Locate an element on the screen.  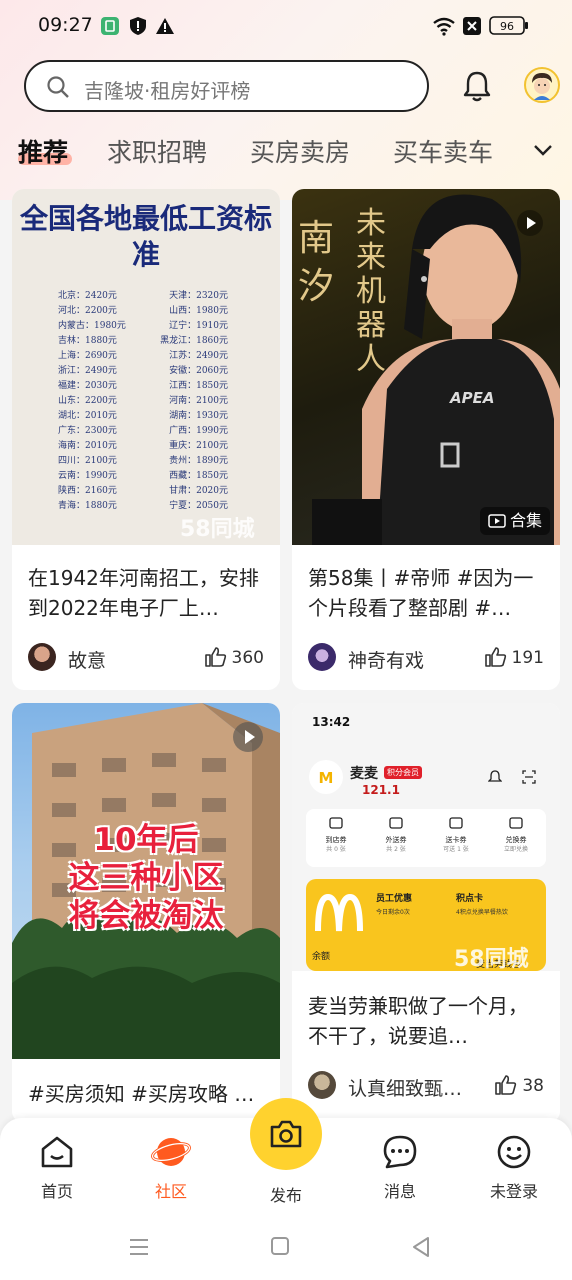
chevron-down-icon is located at coordinates (543, 152).